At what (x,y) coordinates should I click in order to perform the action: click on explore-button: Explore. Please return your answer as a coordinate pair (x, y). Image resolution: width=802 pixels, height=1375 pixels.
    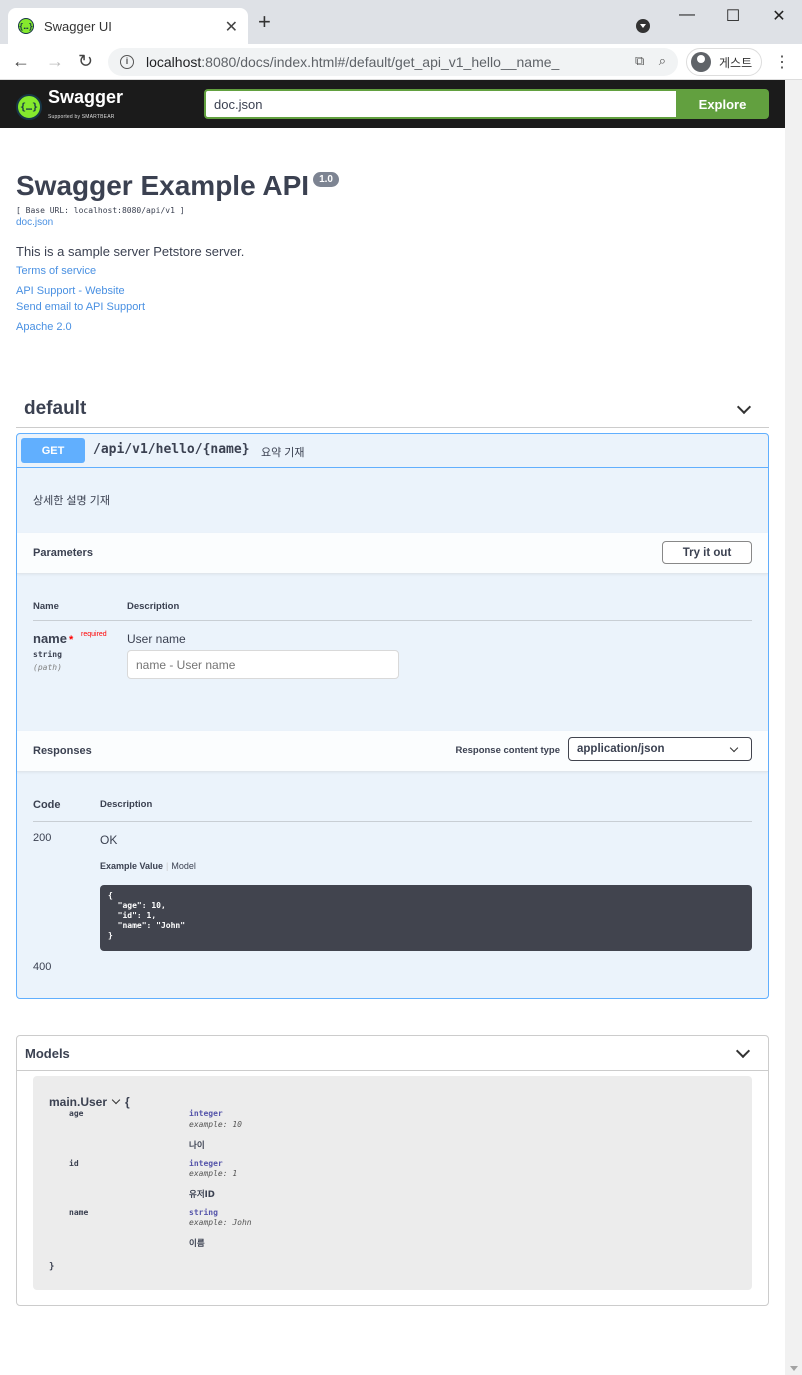
    Looking at the image, I should click on (722, 104).